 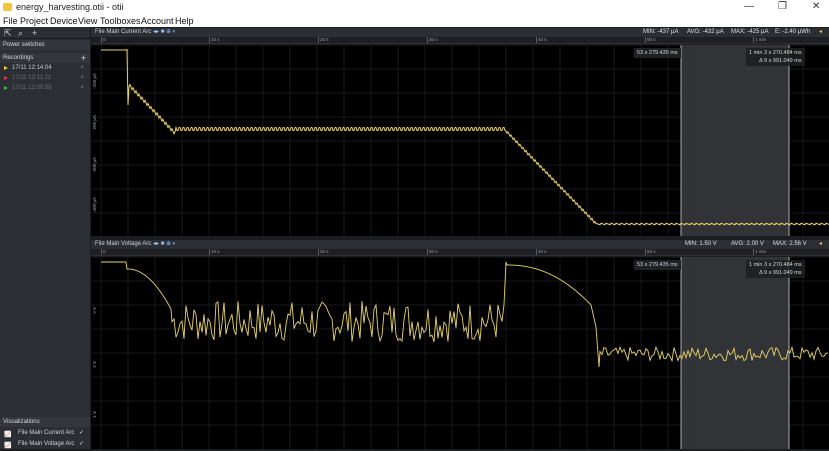 What do you see at coordinates (20, 33) in the screenshot?
I see `zoom-search-icon: ⌕` at bounding box center [20, 33].